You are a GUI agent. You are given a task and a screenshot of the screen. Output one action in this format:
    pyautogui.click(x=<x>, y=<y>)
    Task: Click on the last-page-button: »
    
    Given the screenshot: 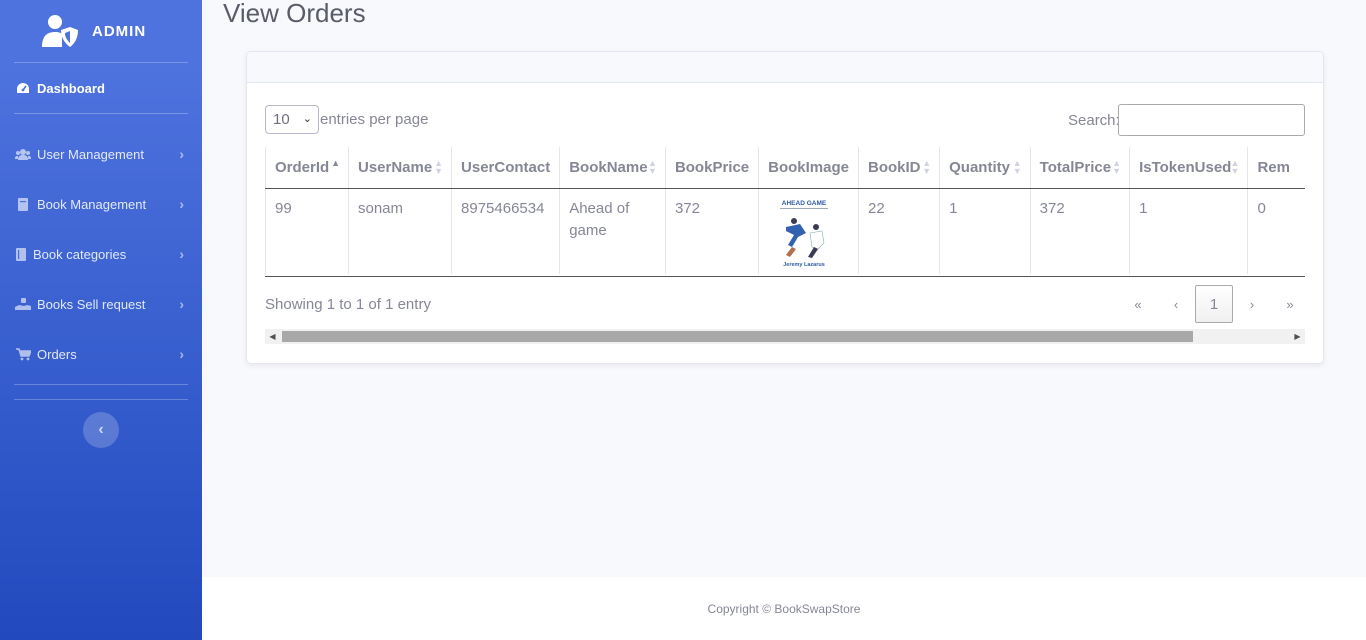 What is the action you would take?
    pyautogui.click(x=1290, y=304)
    